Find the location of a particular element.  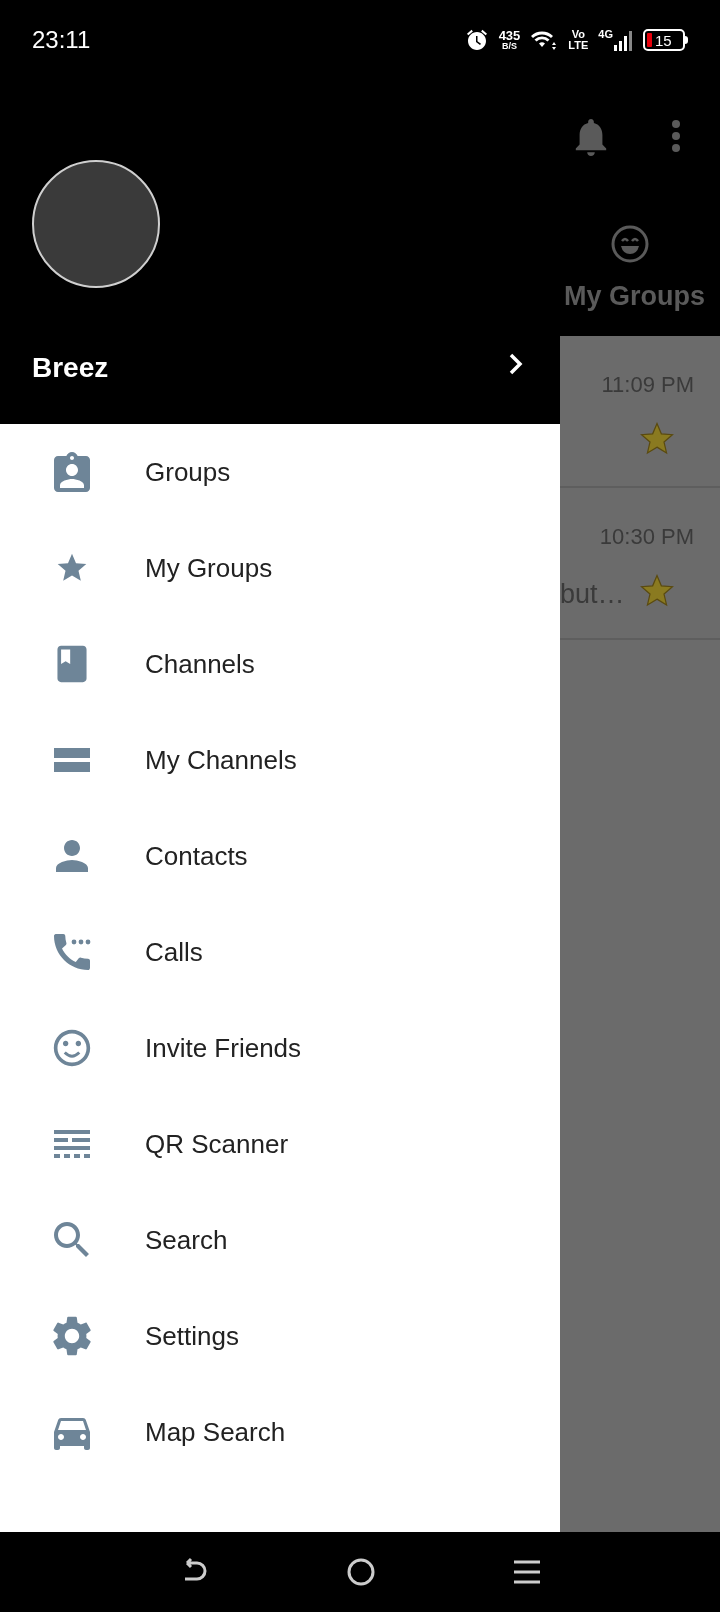

menu-item: Calls is located at coordinates (280, 952).